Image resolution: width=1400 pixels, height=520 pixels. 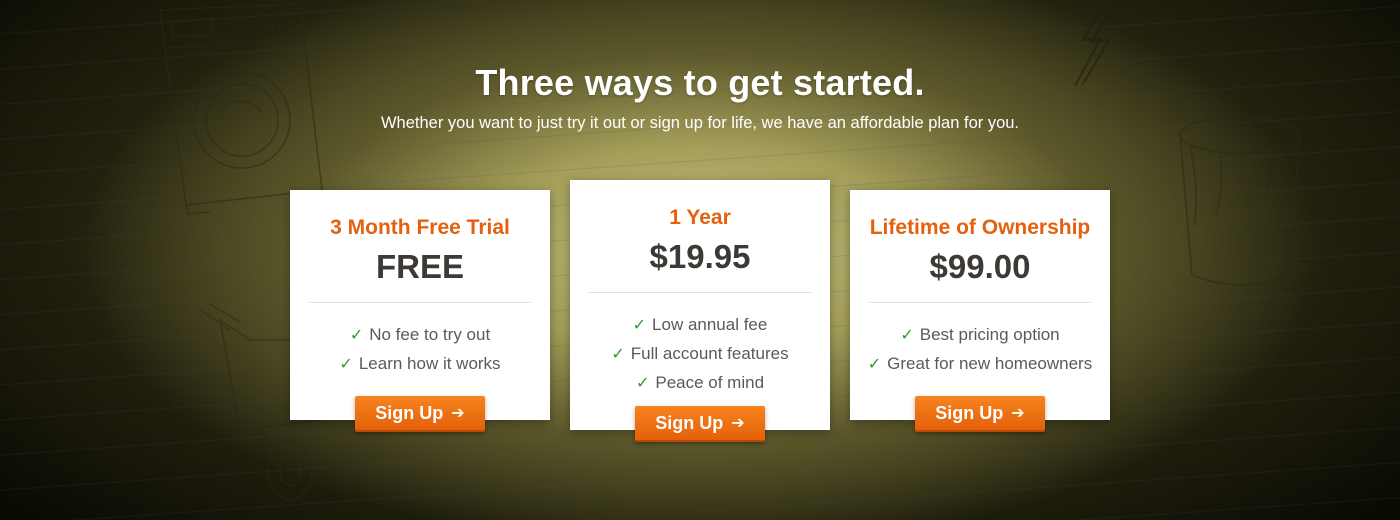 What do you see at coordinates (1240, 205) in the screenshot?
I see `paint-can-sketch` at bounding box center [1240, 205].